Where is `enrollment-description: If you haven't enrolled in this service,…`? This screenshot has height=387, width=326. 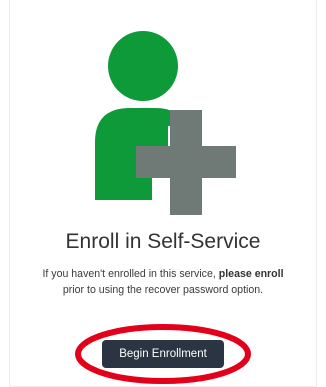
enrollment-description: If you haven't enrolled in this service,… is located at coordinates (163, 282).